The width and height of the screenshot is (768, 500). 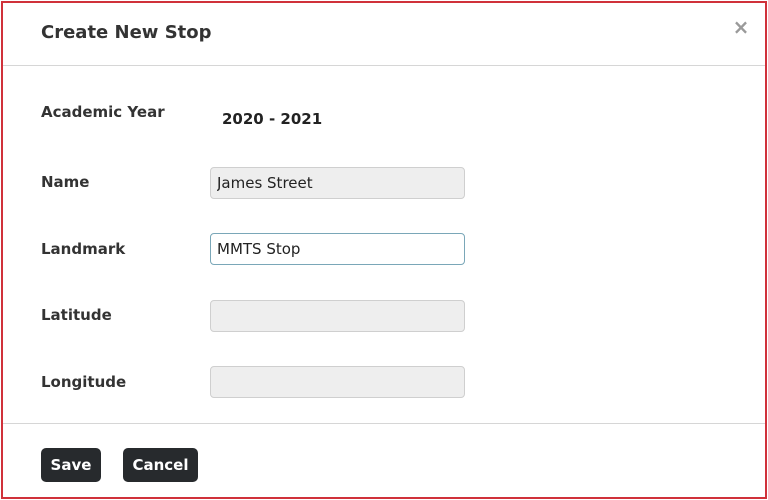 What do you see at coordinates (160, 465) in the screenshot?
I see `cancel-button: Cancel` at bounding box center [160, 465].